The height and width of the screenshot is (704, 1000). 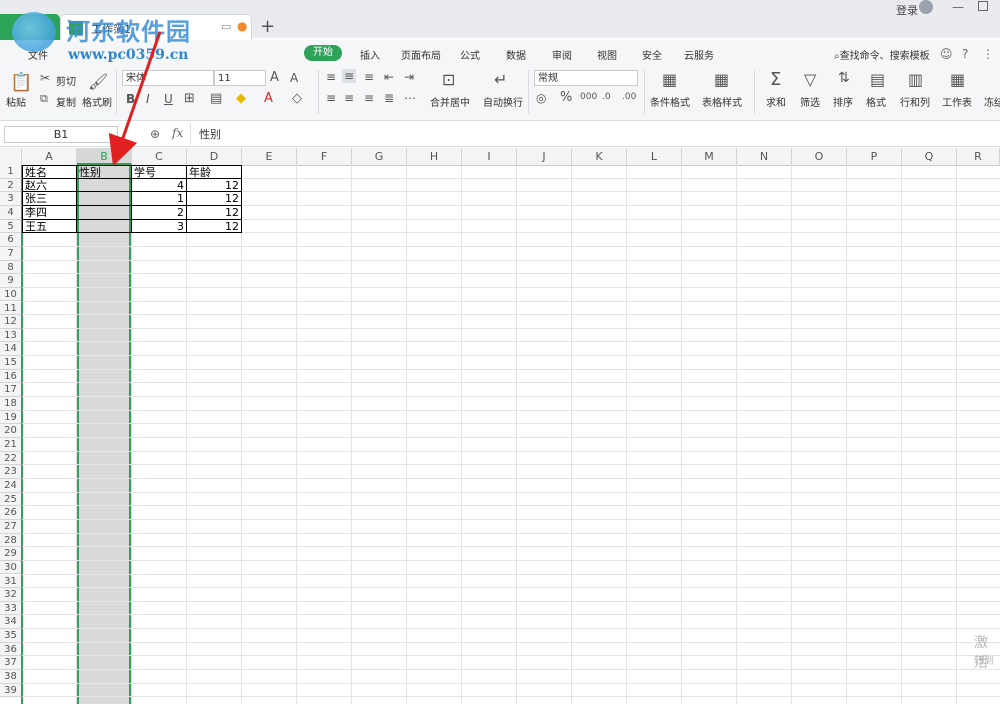 I want to click on annotation-arrow, so click(x=135, y=99).